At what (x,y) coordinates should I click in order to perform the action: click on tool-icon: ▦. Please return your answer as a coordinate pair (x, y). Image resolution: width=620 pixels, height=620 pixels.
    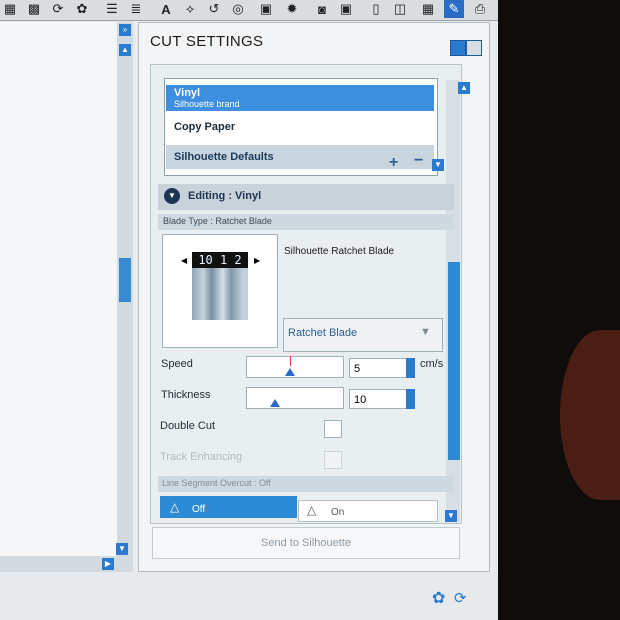
    Looking at the image, I should click on (10, 9).